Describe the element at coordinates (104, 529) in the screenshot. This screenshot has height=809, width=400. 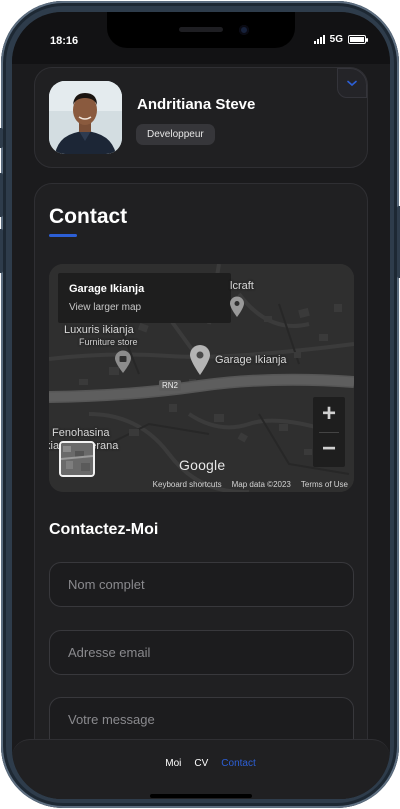
I see `form-title: Contactez-Moi` at that location.